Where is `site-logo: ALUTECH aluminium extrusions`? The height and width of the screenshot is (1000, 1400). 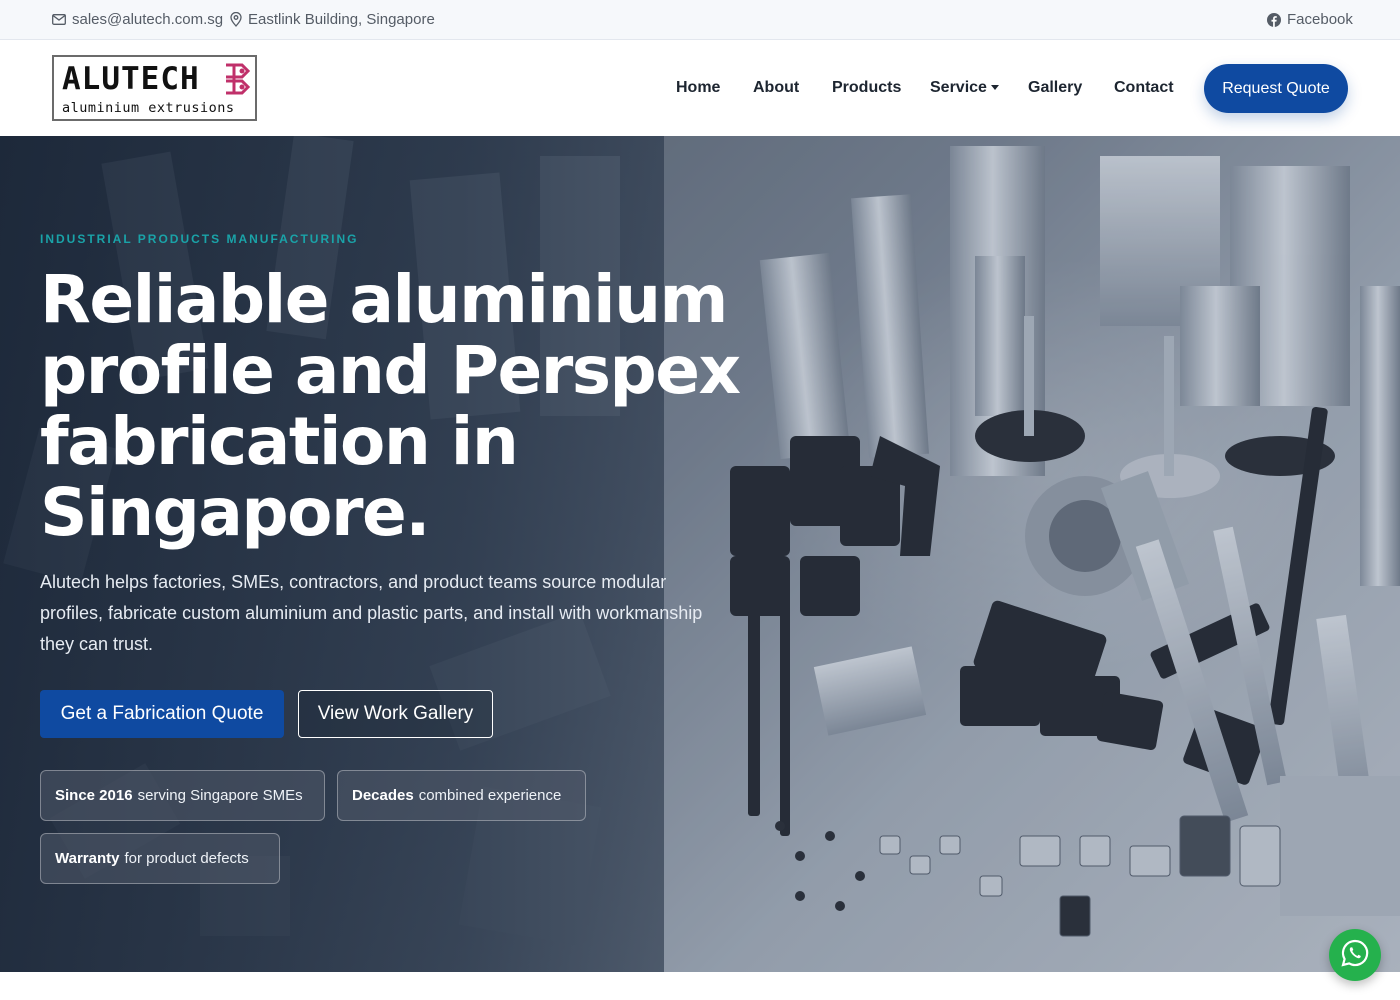
site-logo: ALUTECH aluminium extrusions is located at coordinates (154, 88).